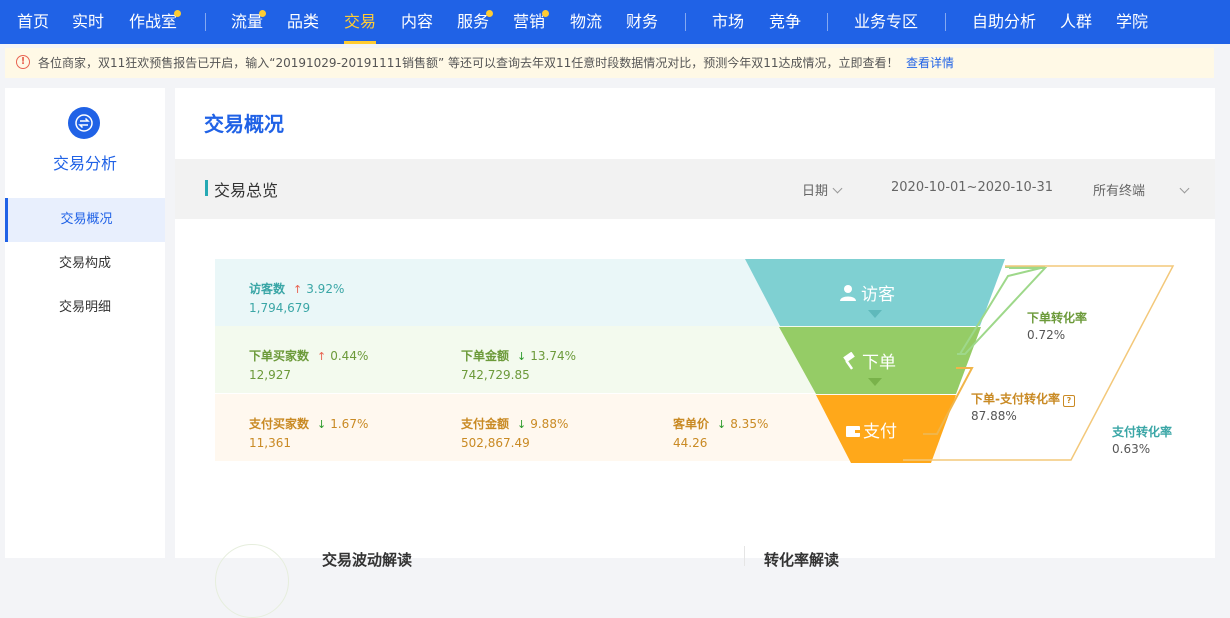  Describe the element at coordinates (247, 22) in the screenshot. I see `nav-traffic: 流量` at that location.